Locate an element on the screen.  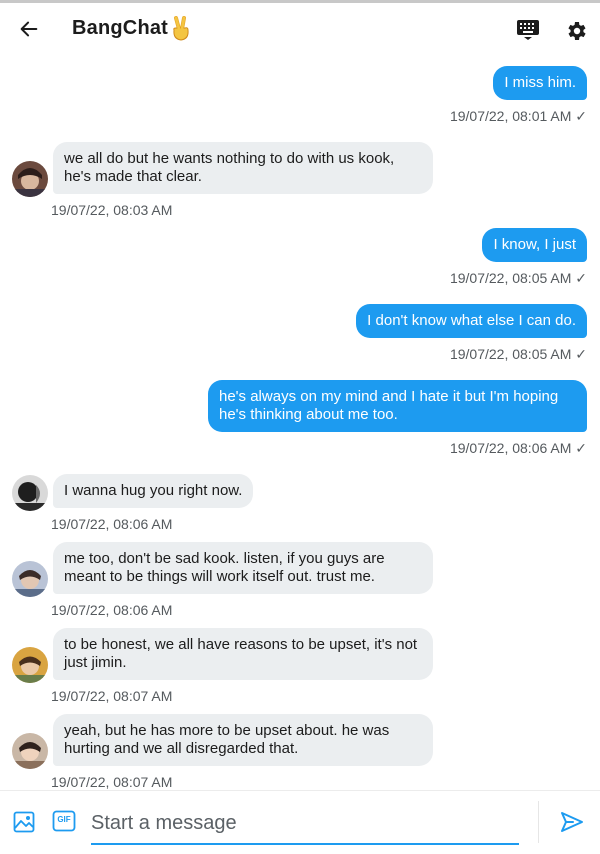
message-timestamp: 19/07/22, 08:06 AM ✓ is located at coordinates (518, 448).